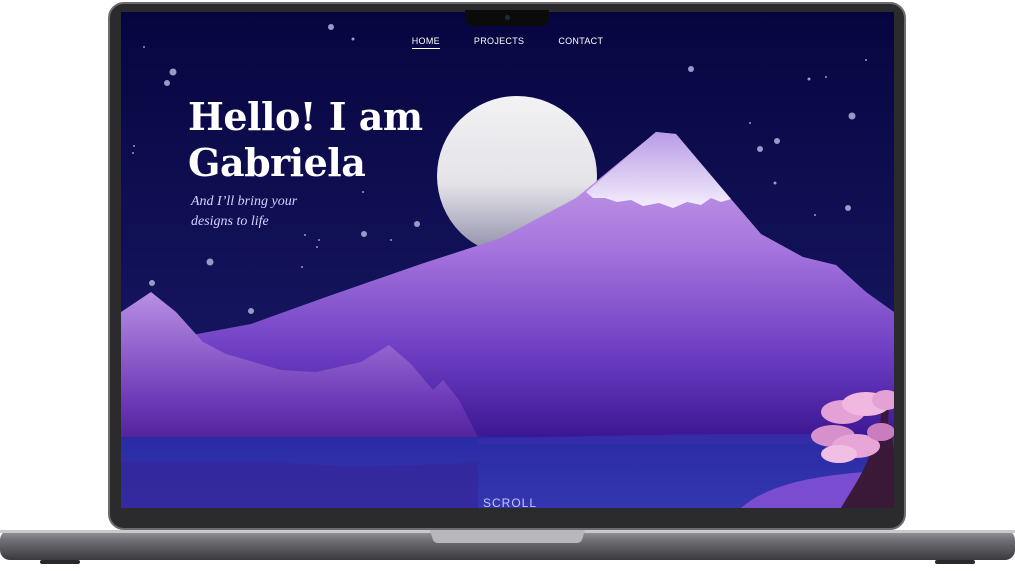 This screenshot has height=571, width=1015. I want to click on main-navigation: HOME PROJECTS CONTACT, so click(507, 42).